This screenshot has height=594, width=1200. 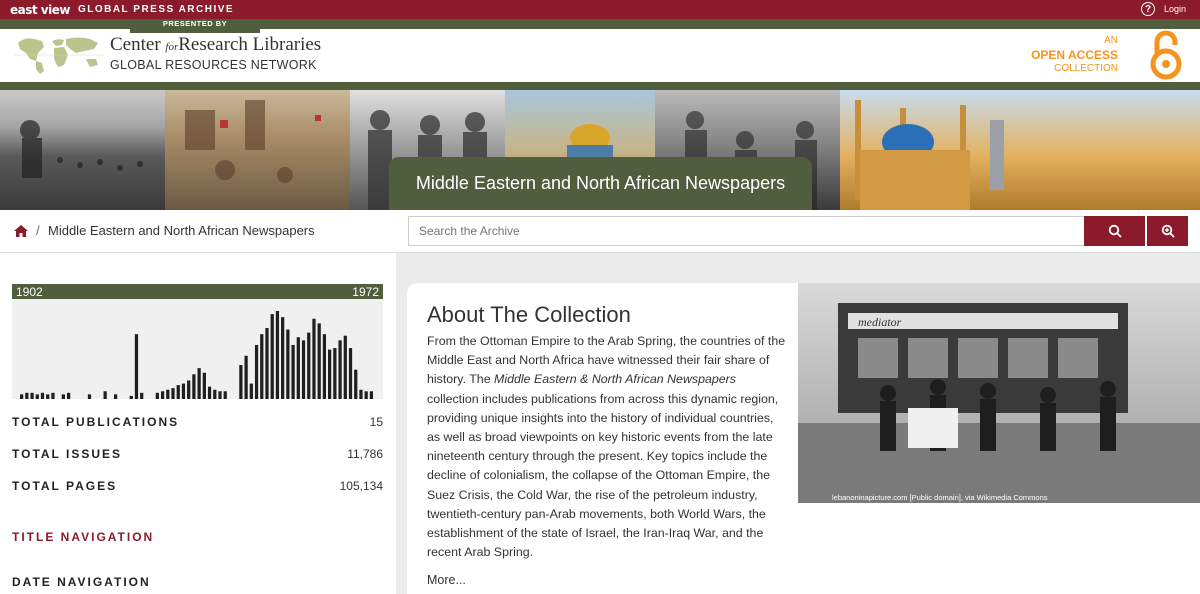 What do you see at coordinates (82, 150) in the screenshot?
I see `banner-photo-crowd` at bounding box center [82, 150].